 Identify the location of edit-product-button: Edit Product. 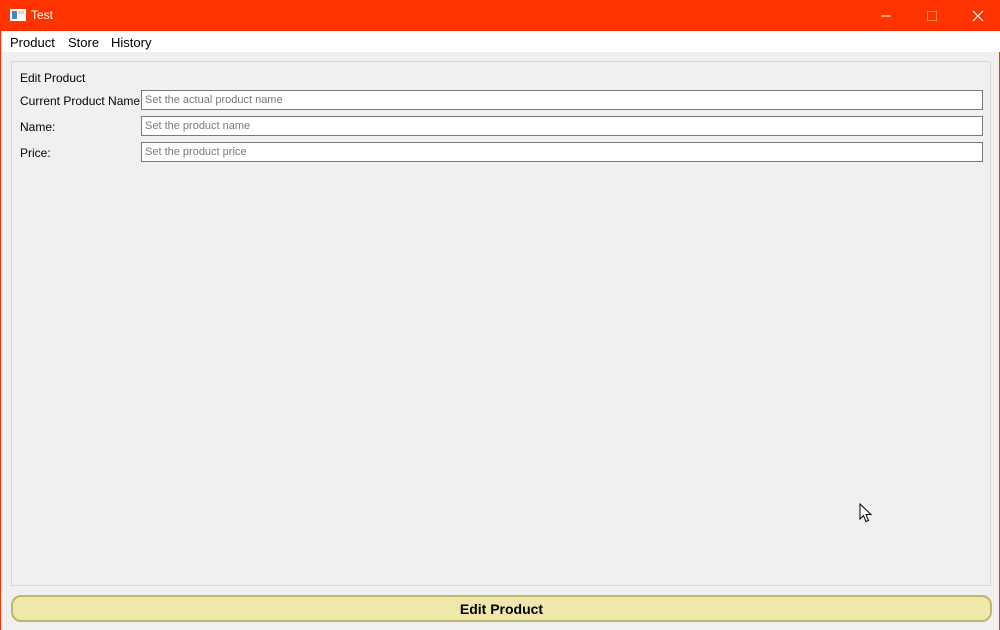
(501, 608).